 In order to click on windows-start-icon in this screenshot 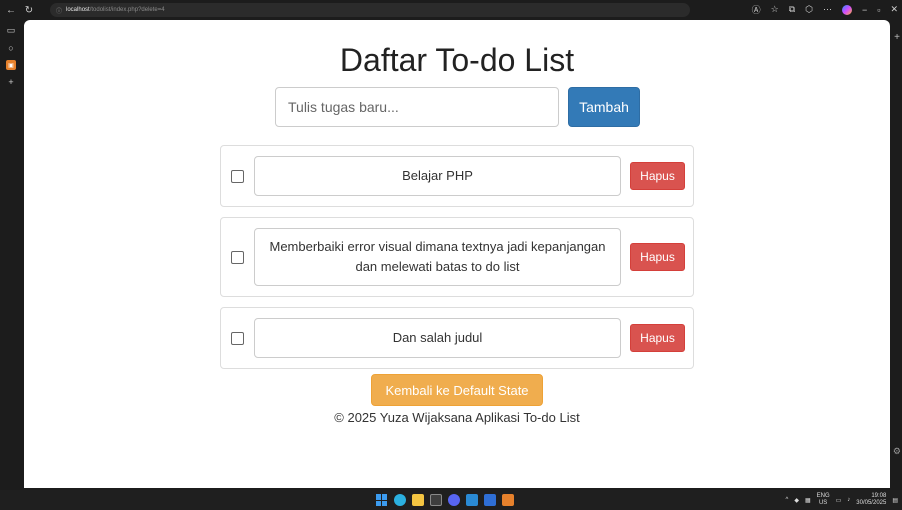, I will do `click(382, 500)`.